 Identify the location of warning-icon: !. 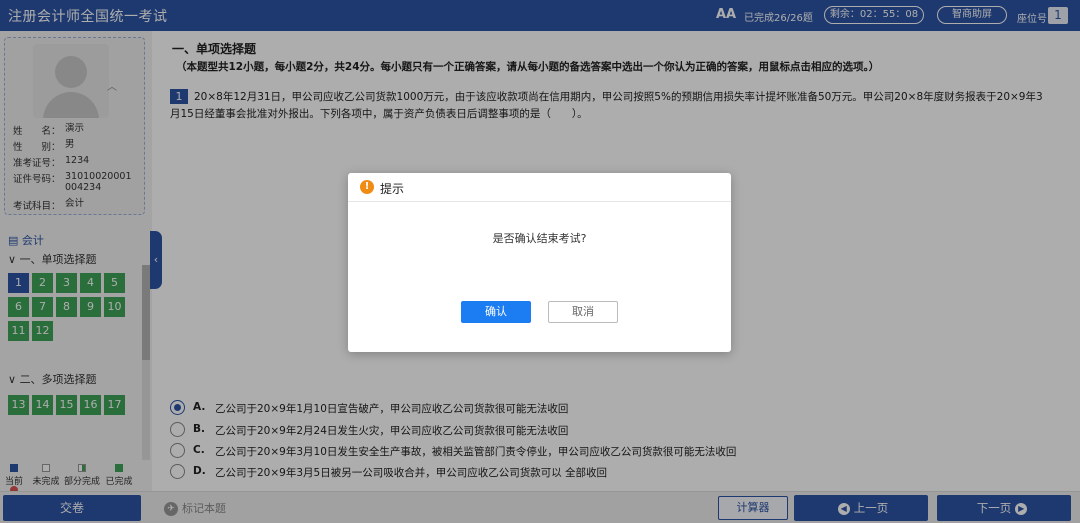
(367, 187).